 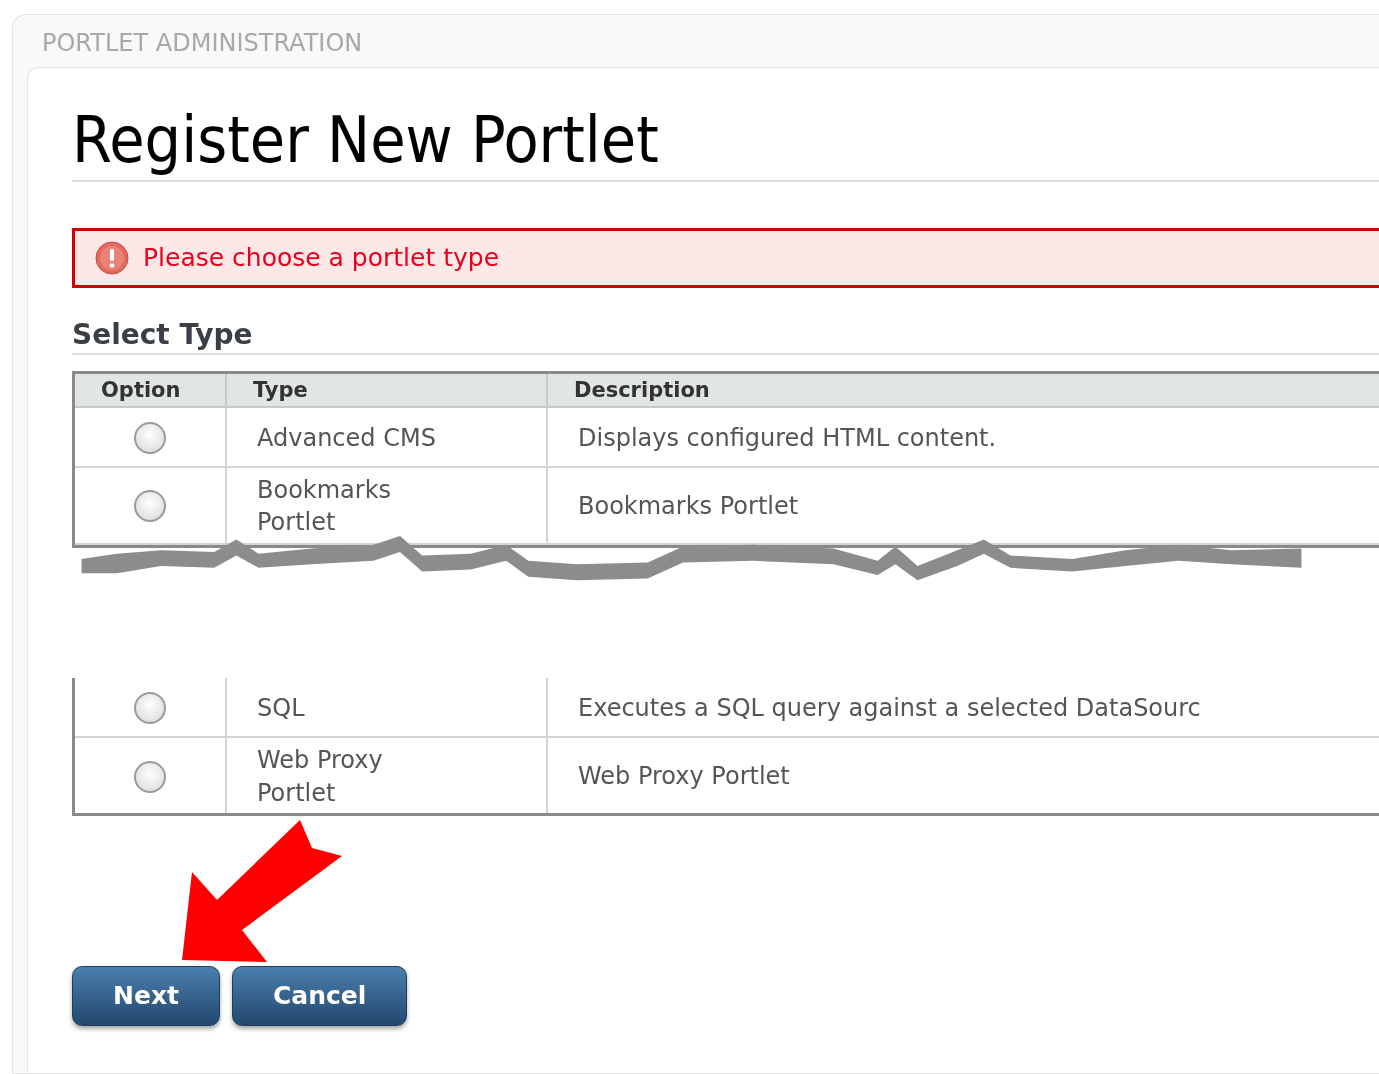 What do you see at coordinates (150, 390) in the screenshot?
I see `column-header: Option` at bounding box center [150, 390].